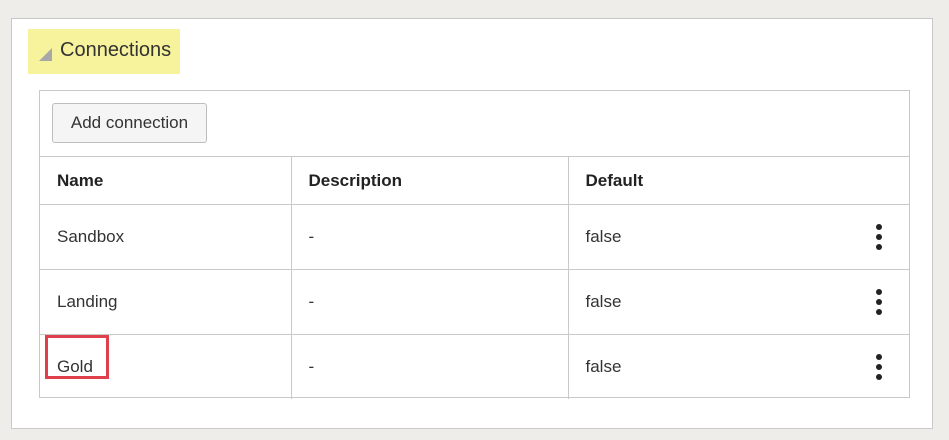 The height and width of the screenshot is (440, 949). I want to click on highlighted-name-wrapper: Gold, so click(77, 357).